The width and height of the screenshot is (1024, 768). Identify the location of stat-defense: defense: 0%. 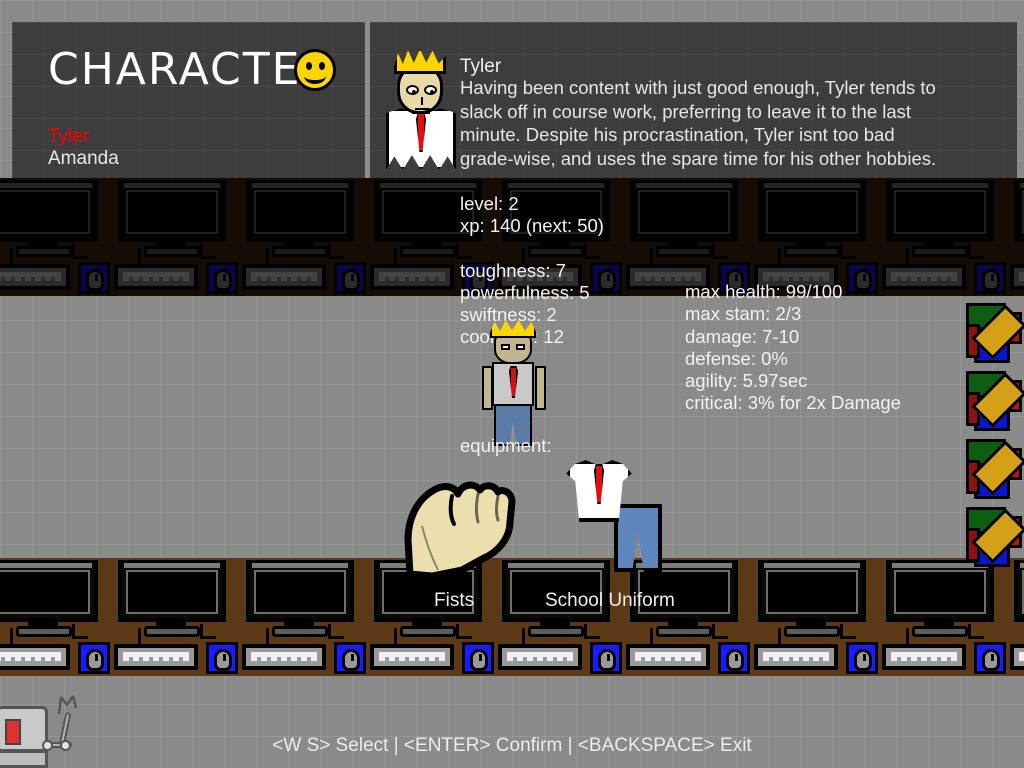
(736, 358).